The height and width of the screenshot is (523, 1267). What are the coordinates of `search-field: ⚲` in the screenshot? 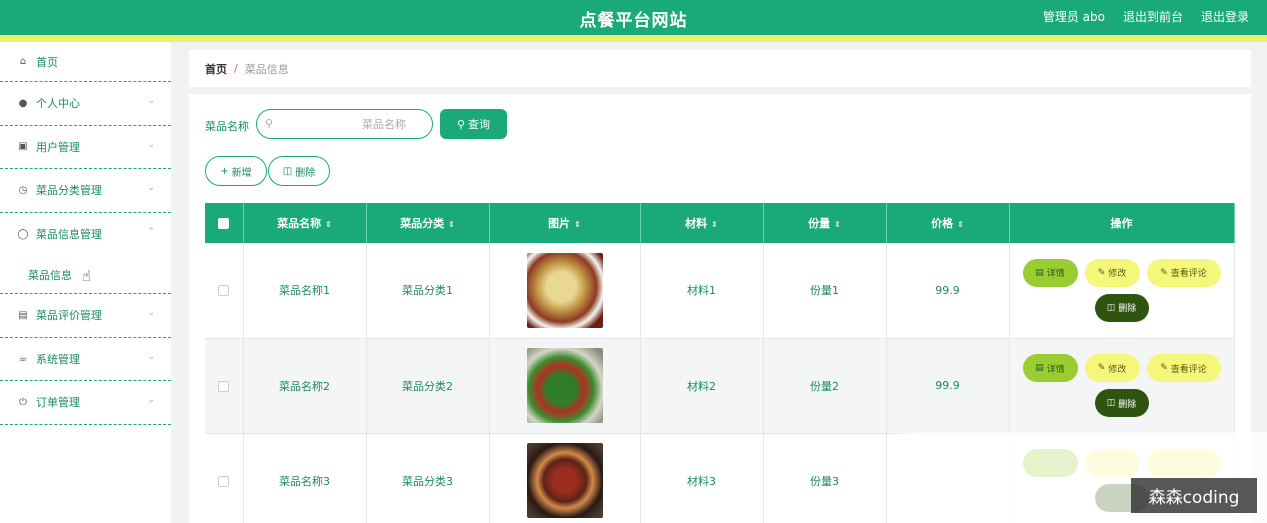 It's located at (344, 124).